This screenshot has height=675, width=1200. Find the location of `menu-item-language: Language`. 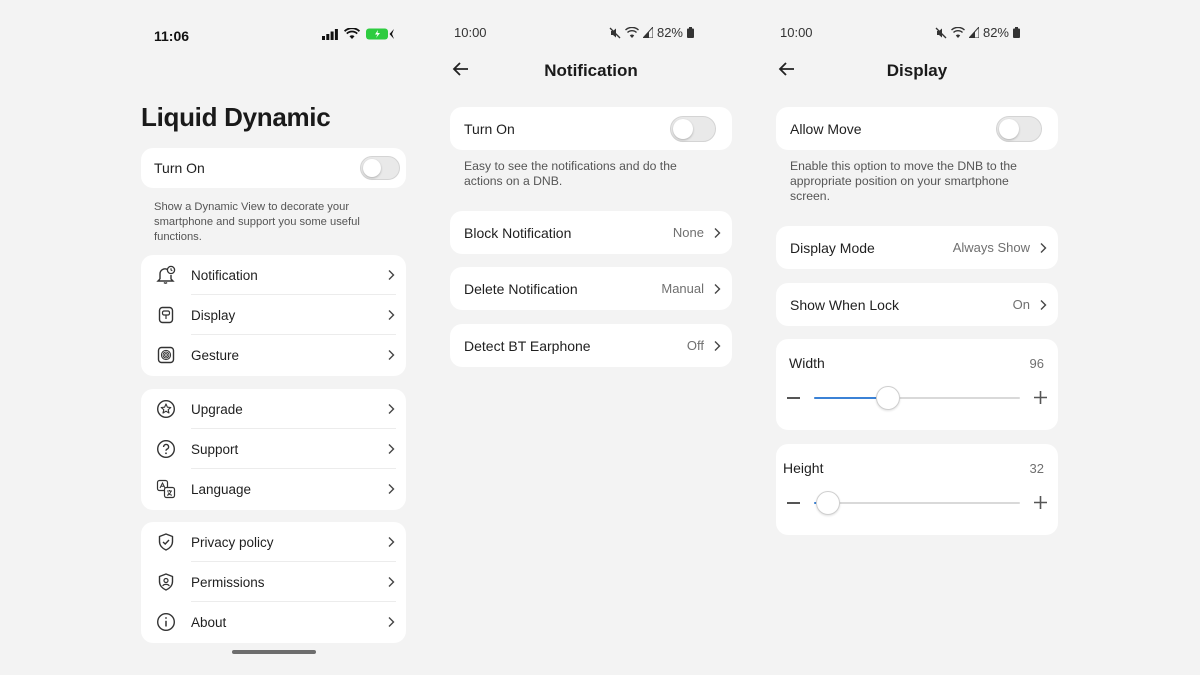

menu-item-language: Language is located at coordinates (273, 489).